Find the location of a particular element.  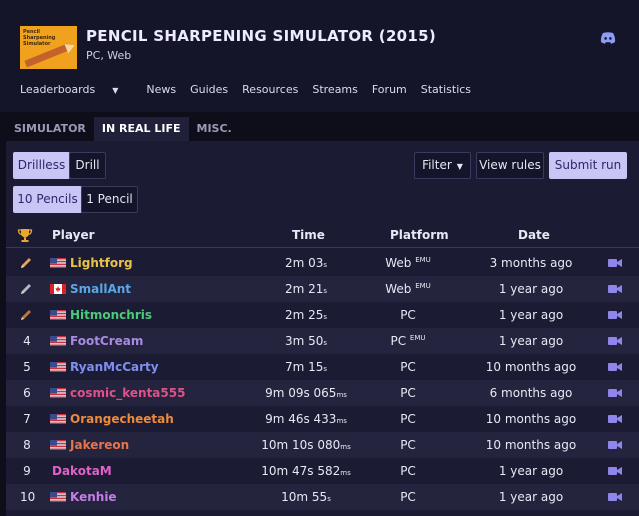

rank-number: 9 is located at coordinates (27, 471).